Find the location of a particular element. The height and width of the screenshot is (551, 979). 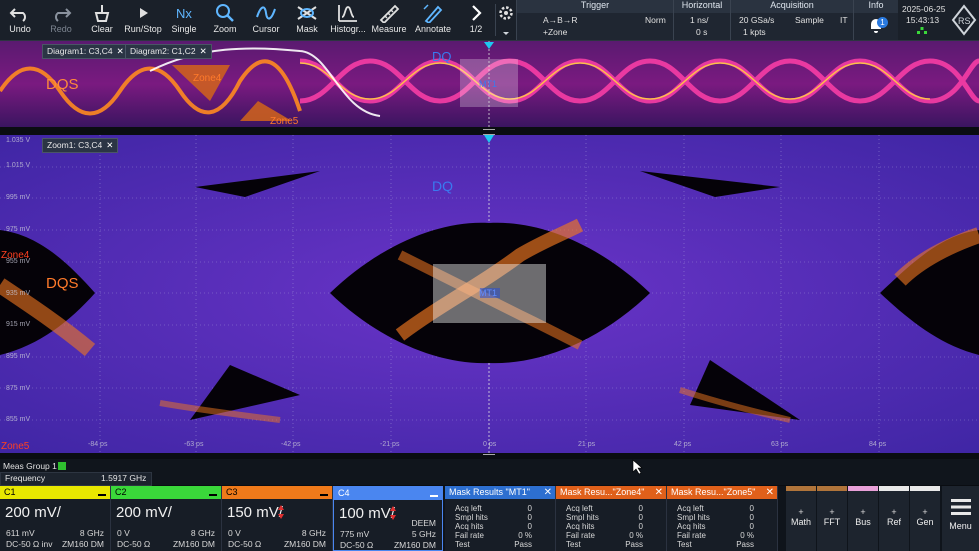

run-stop-icon is located at coordinates (144, 13).